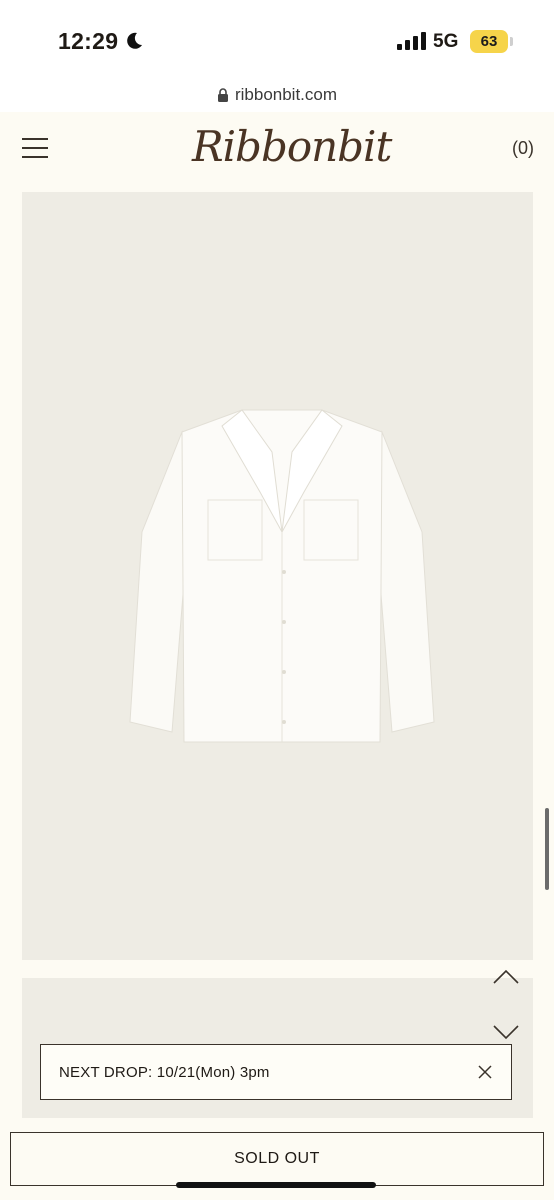 The height and width of the screenshot is (1200, 554). I want to click on chevron-down-icon, so click(506, 1032).